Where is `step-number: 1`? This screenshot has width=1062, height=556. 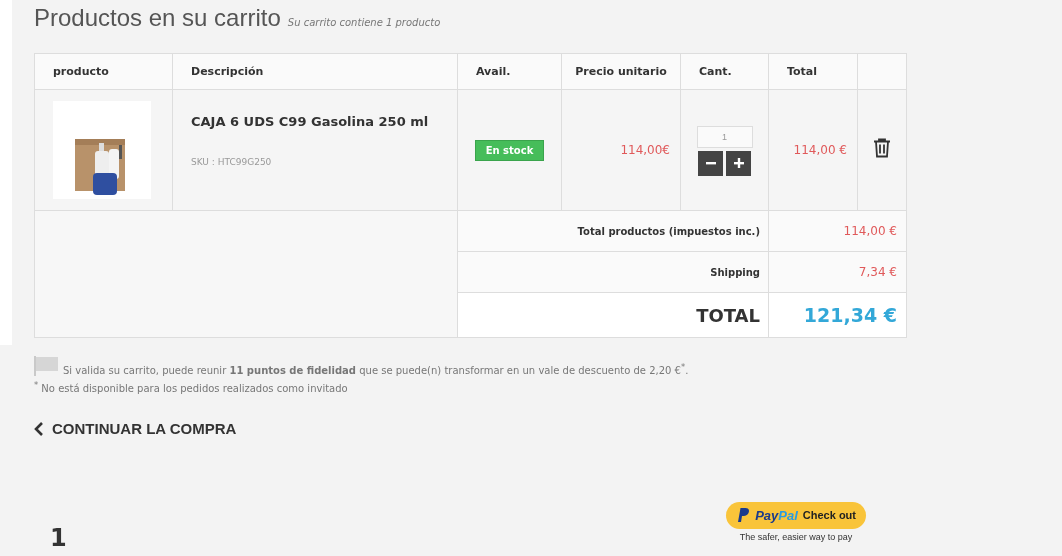
step-number: 1 is located at coordinates (58, 537).